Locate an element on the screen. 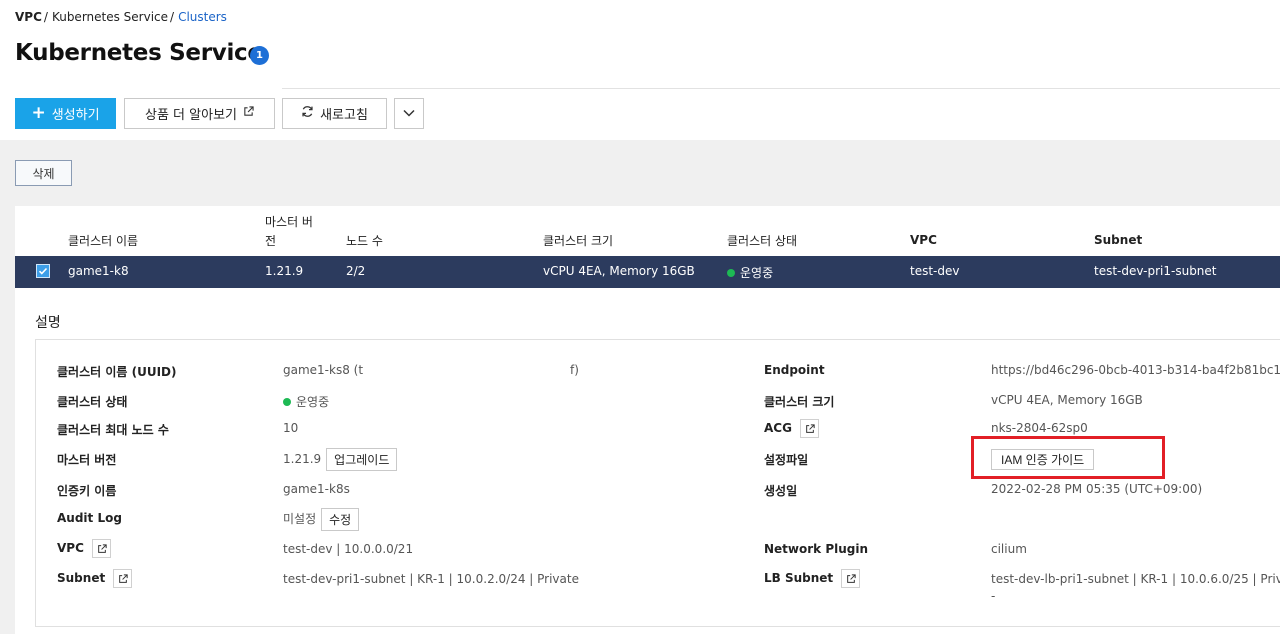 The image size is (1280, 634). lb-subnet-label: LB Subnet is located at coordinates (812, 578).